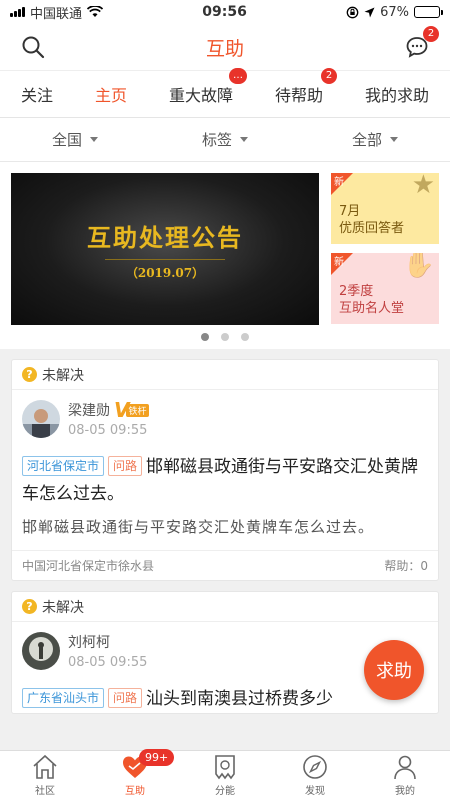  I want to click on filter-tag-dropdown: 标签, so click(225, 139).